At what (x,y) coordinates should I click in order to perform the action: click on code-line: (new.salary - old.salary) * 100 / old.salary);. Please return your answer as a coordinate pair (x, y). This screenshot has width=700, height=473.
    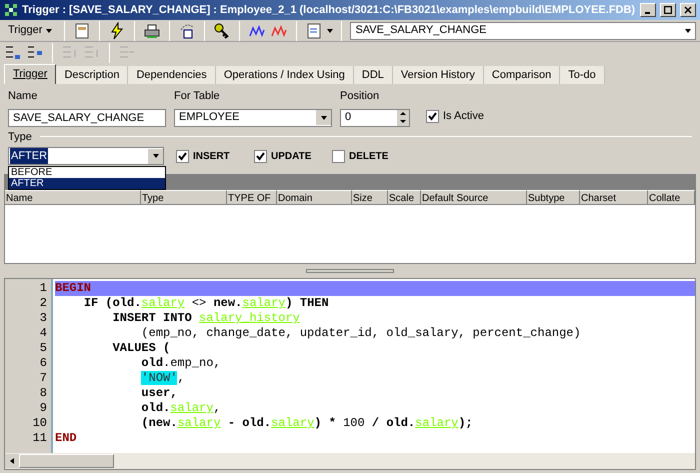
    Looking at the image, I should click on (307, 423).